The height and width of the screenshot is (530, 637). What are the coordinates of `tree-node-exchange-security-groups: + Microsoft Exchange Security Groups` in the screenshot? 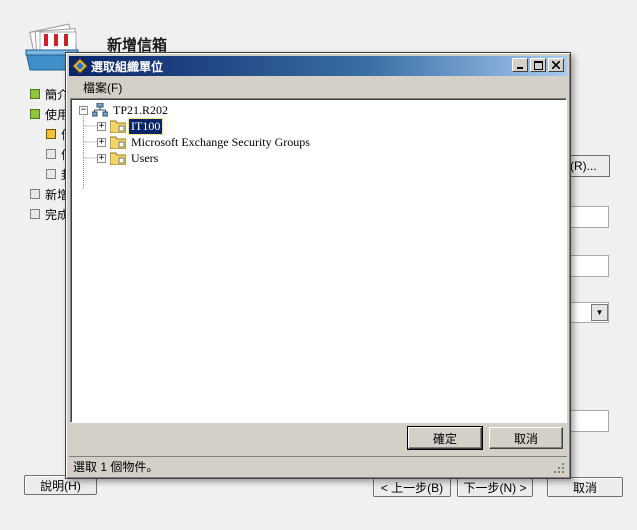 It's located at (204, 142).